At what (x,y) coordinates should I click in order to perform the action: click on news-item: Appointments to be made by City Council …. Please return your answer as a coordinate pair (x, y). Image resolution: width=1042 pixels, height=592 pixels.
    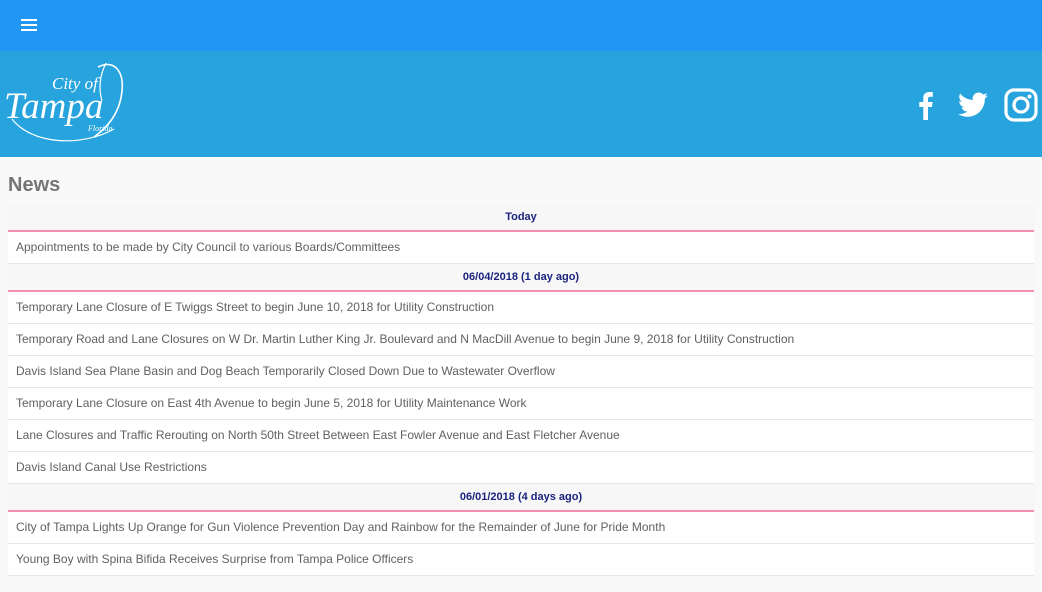
    Looking at the image, I should click on (521, 248).